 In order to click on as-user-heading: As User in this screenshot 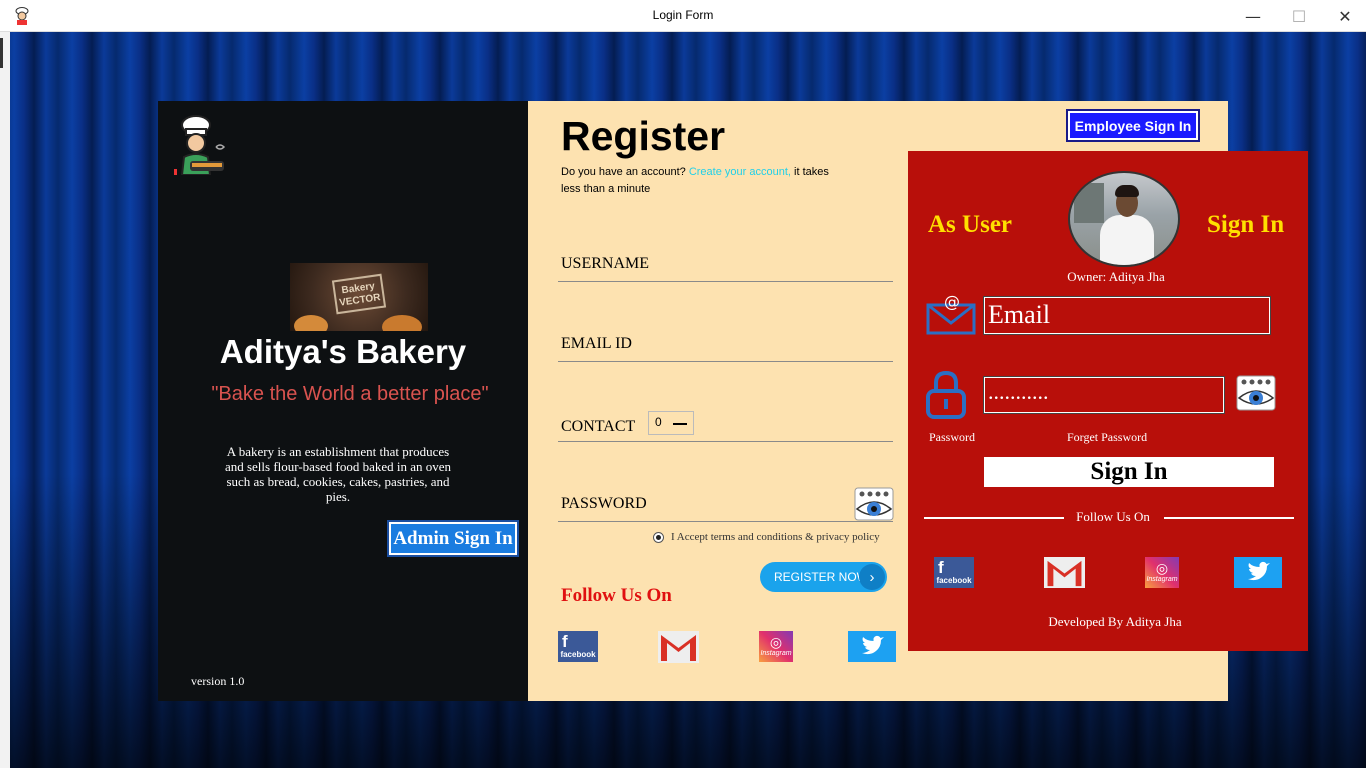, I will do `click(970, 224)`.